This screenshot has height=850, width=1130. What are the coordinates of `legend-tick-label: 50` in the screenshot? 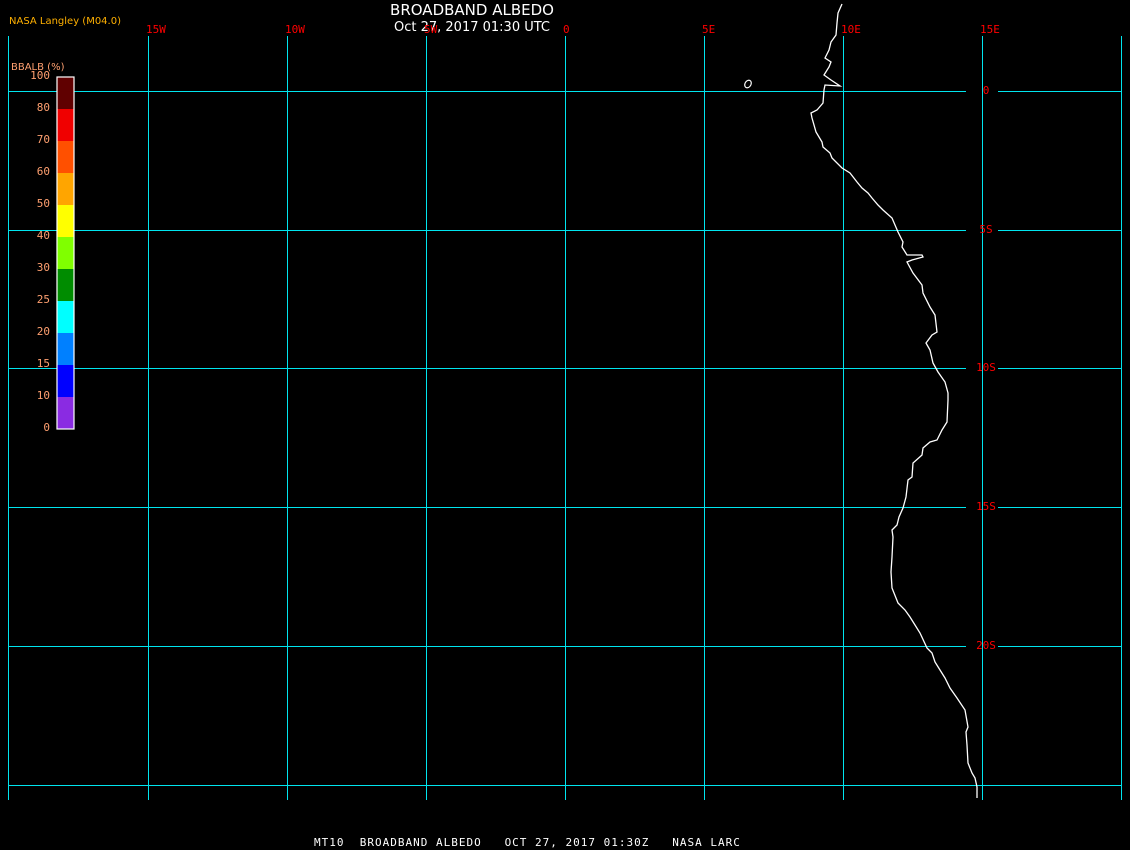 It's located at (43, 203).